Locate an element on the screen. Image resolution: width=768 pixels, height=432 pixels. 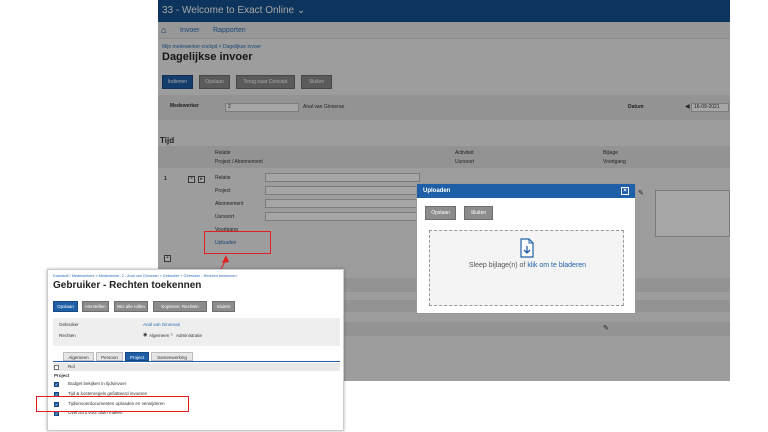
file-drop-zone: Sleep bijlage(n) of klik om te bladeren is located at coordinates (526, 268).